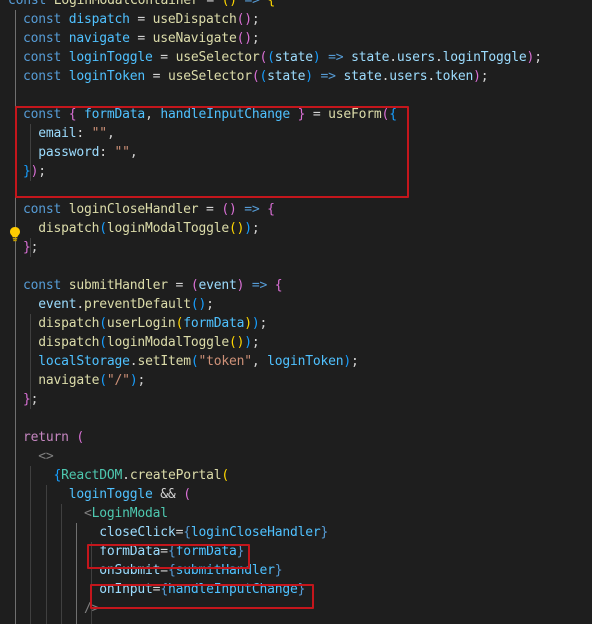  What do you see at coordinates (38, 456) in the screenshot?
I see `code-line: <>` at bounding box center [38, 456].